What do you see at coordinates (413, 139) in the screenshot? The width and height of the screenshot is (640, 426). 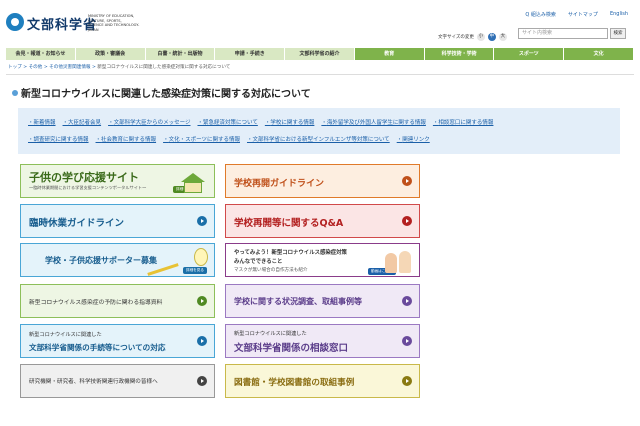 I see `topic-link: 関連リンク` at bounding box center [413, 139].